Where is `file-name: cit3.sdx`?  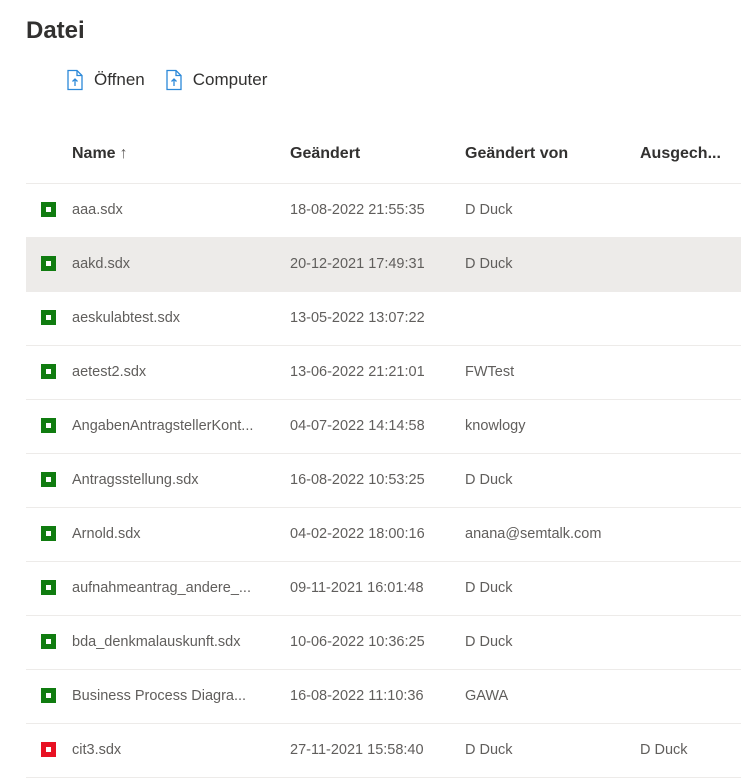
file-name: cit3.sdx is located at coordinates (97, 750).